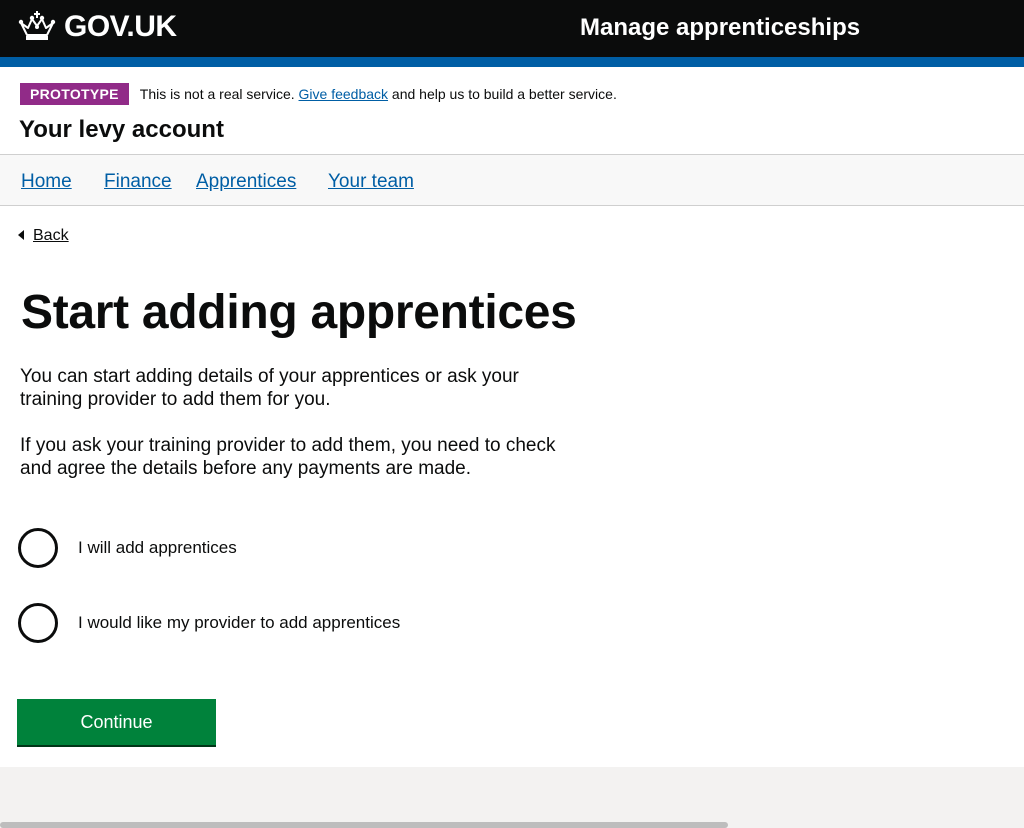  I want to click on main-nav: Home Finance Apprentices Your team, so click(512, 180).